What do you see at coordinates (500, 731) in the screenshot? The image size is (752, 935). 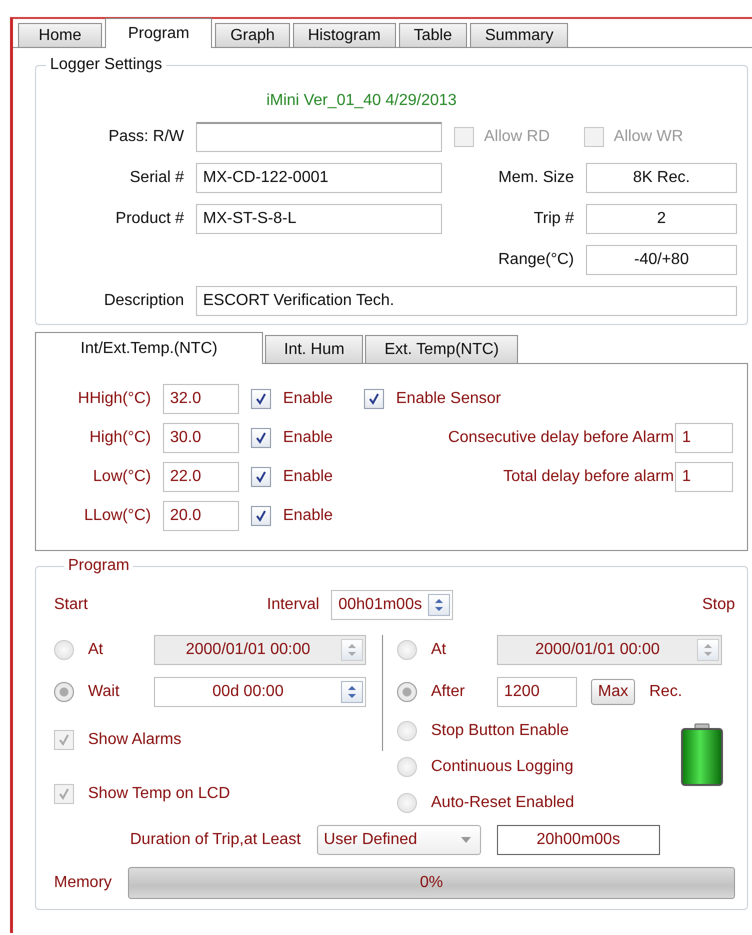 I see `radio-label: Stop Button Enable` at bounding box center [500, 731].